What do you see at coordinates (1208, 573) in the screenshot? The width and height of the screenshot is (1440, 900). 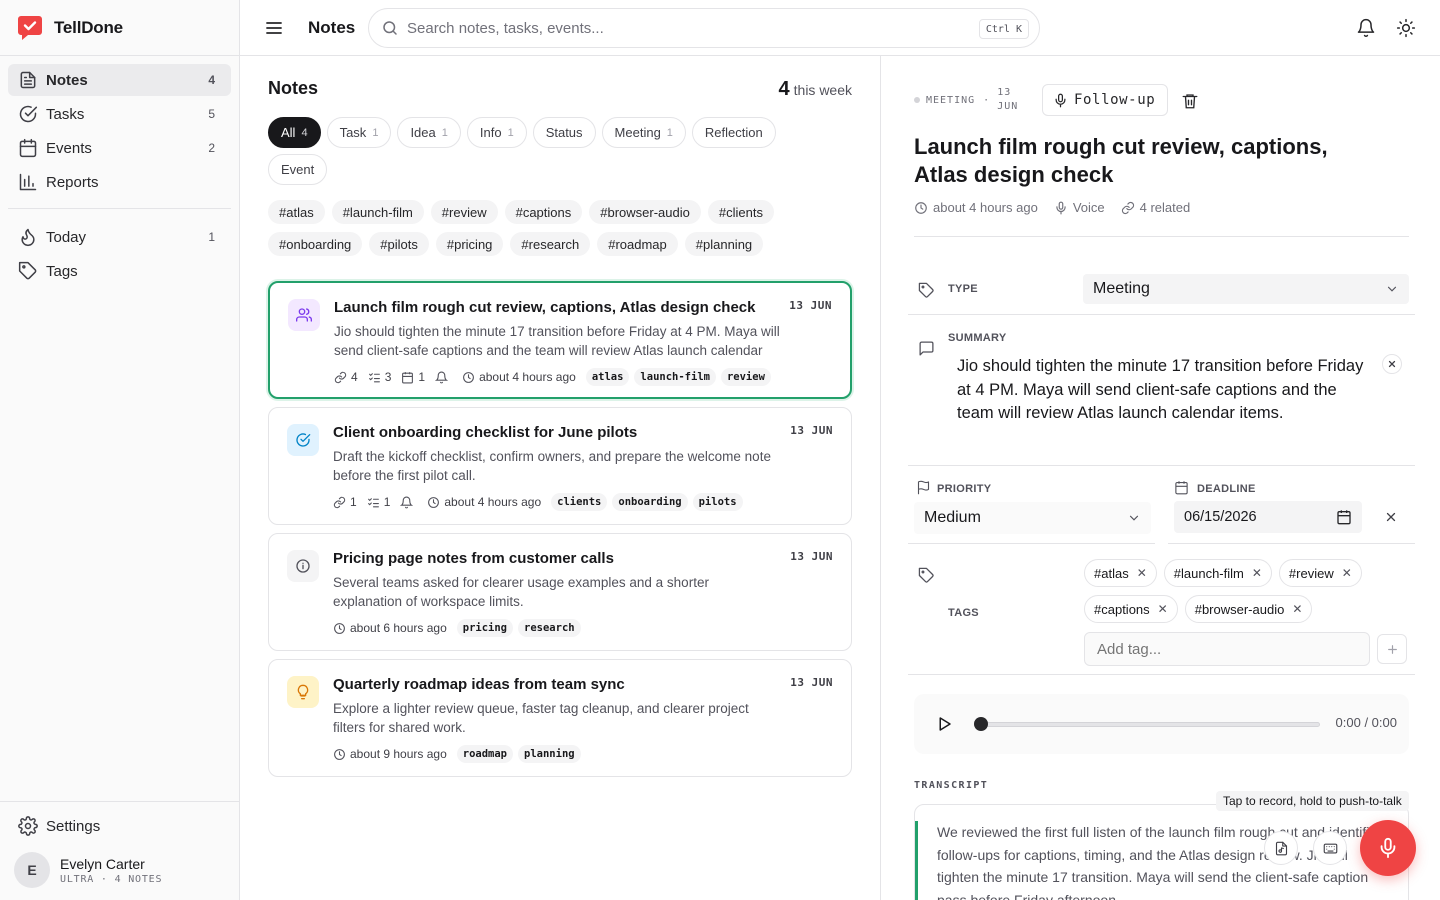 I see `edit-tag-label: #launch-film` at bounding box center [1208, 573].